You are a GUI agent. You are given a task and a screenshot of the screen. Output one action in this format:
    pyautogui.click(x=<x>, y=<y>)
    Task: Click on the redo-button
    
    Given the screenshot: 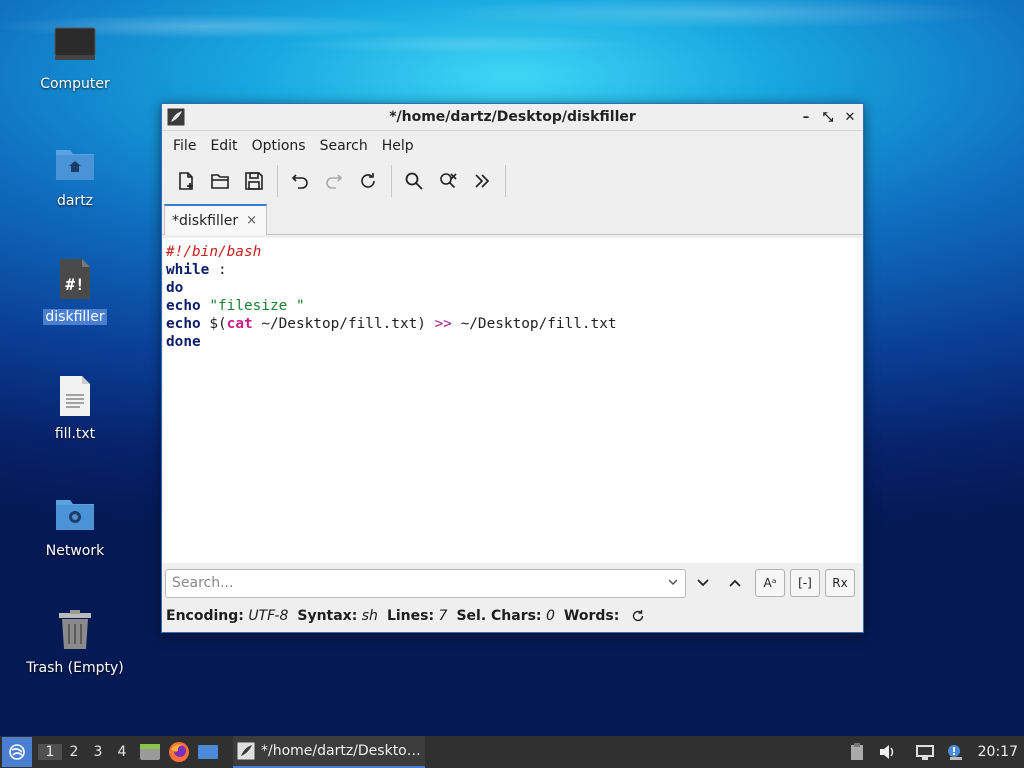 What is the action you would take?
    pyautogui.click(x=334, y=181)
    